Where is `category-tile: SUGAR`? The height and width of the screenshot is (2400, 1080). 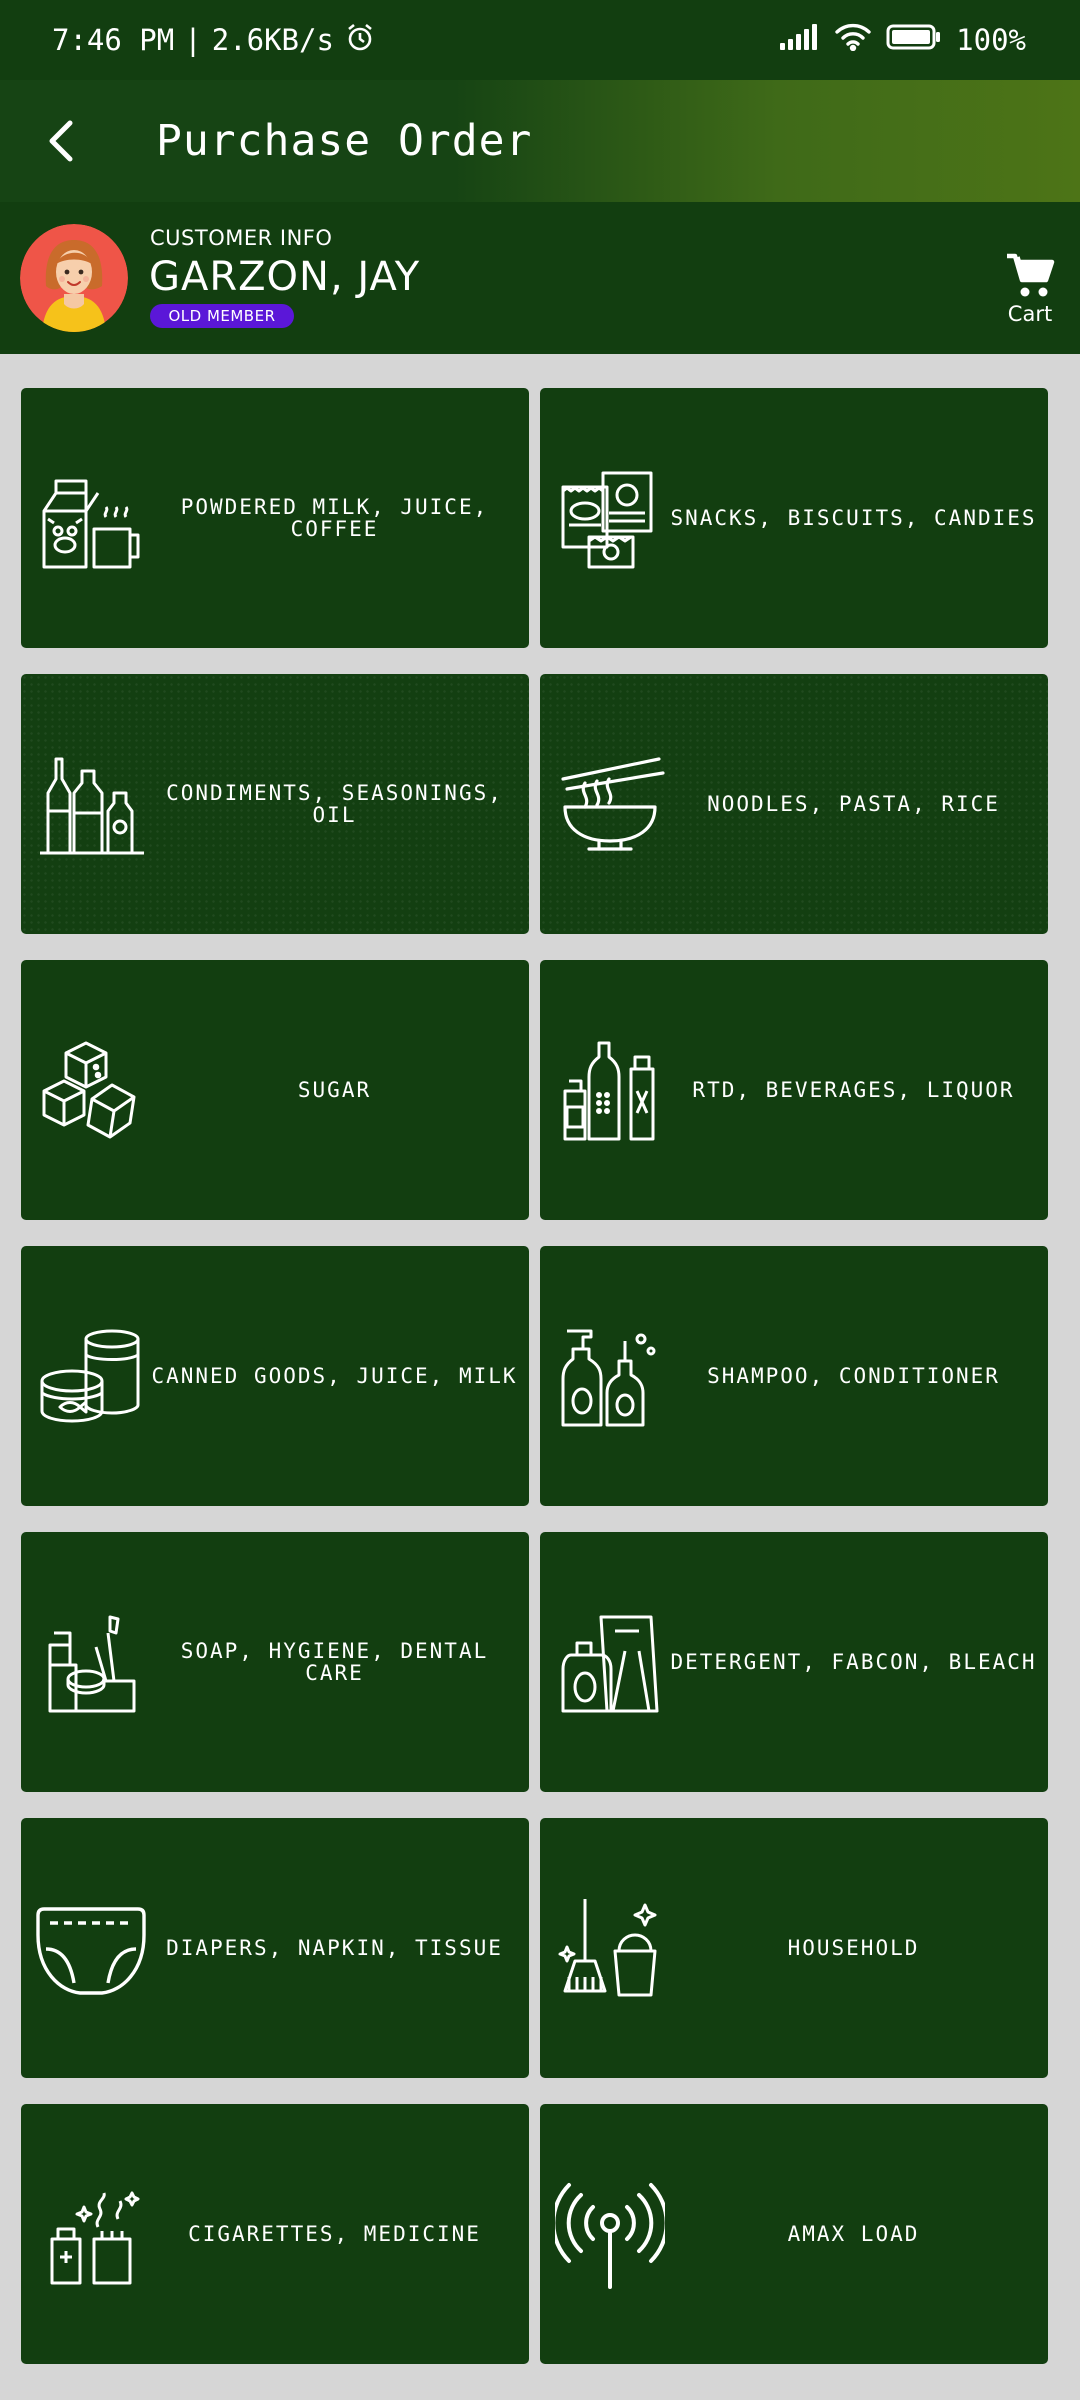 category-tile: SUGAR is located at coordinates (275, 1090).